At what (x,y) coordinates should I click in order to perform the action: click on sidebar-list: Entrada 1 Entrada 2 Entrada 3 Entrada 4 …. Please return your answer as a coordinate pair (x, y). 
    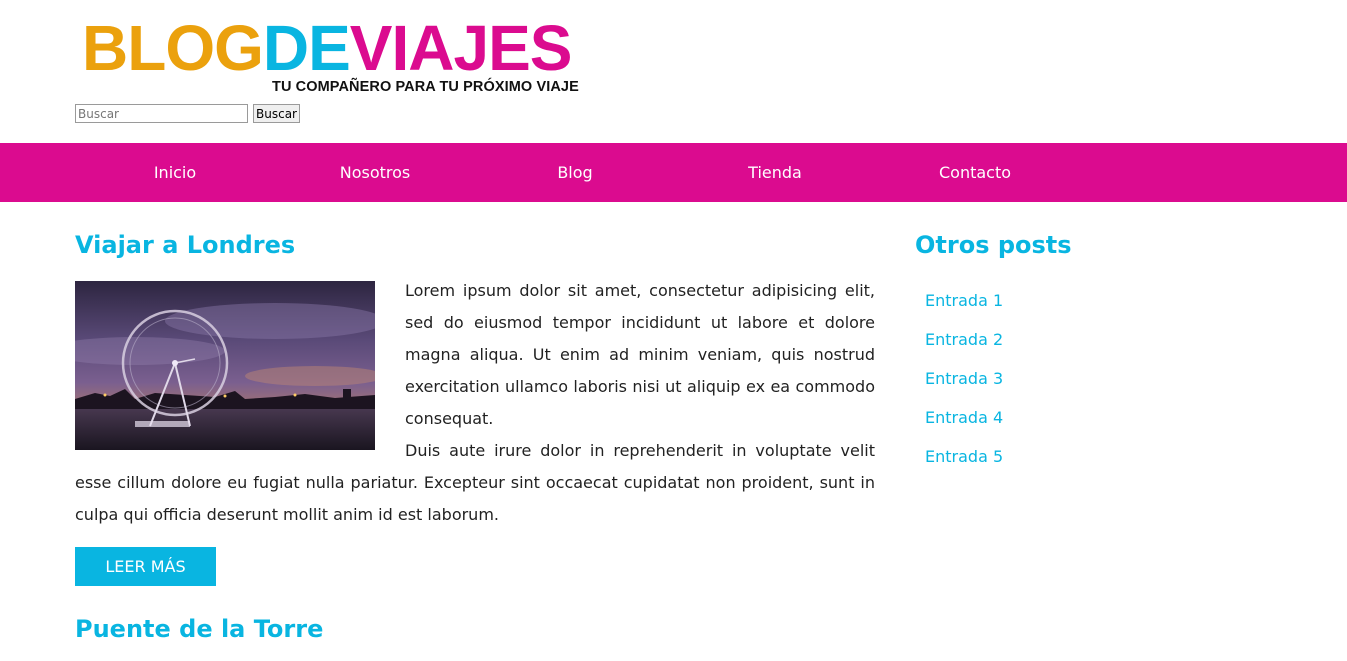
    Looking at the image, I should click on (964, 385).